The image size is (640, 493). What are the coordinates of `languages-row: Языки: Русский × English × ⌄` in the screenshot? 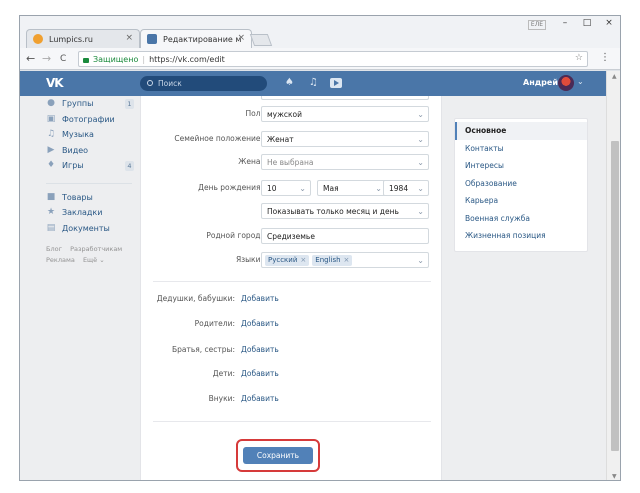 It's located at (292, 260).